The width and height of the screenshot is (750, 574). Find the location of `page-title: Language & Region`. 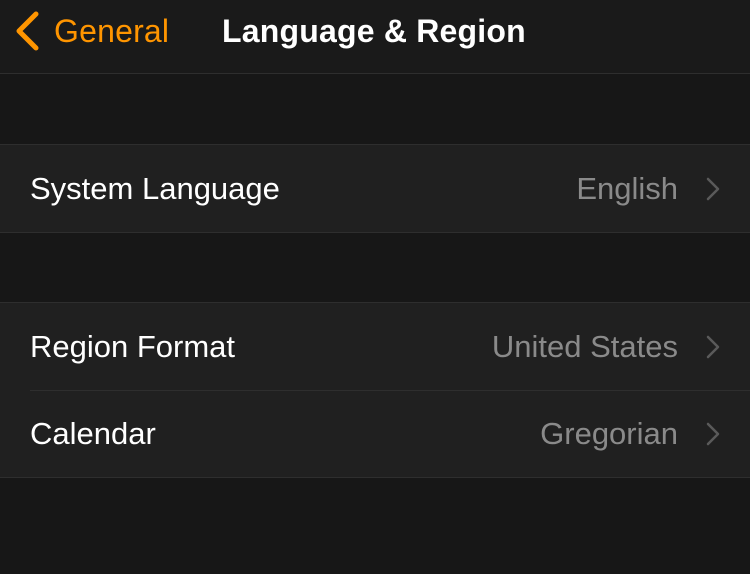

page-title: Language & Region is located at coordinates (374, 30).